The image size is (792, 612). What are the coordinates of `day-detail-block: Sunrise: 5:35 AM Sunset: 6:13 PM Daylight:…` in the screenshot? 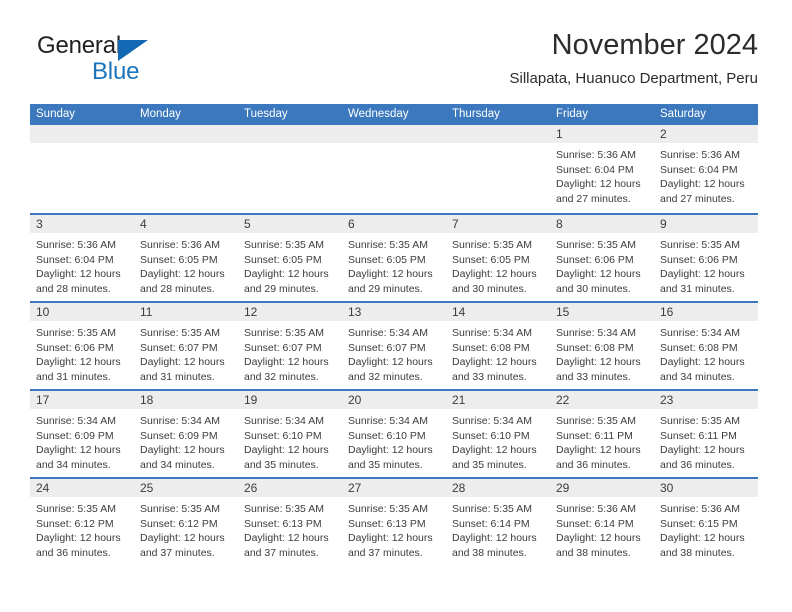 It's located at (290, 528).